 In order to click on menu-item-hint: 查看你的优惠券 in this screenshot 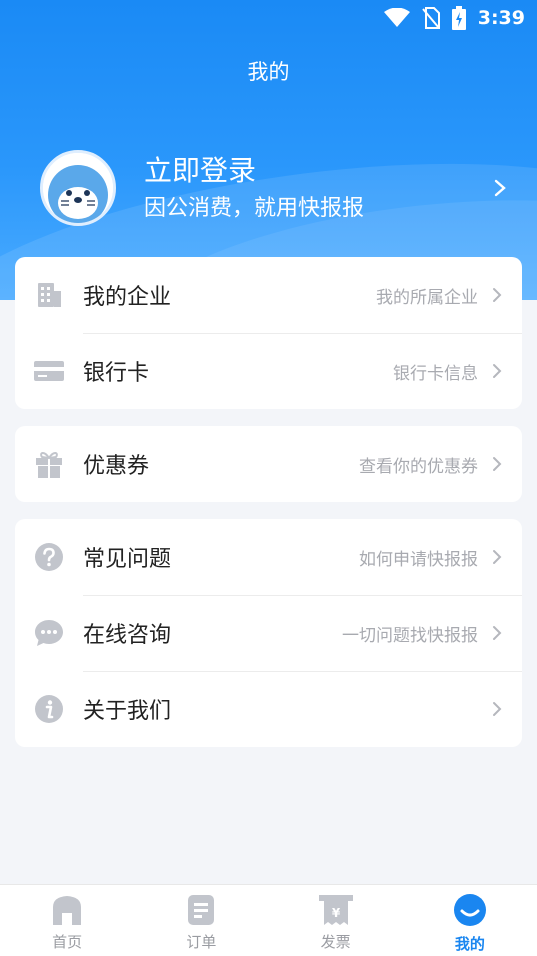, I will do `click(418, 466)`.